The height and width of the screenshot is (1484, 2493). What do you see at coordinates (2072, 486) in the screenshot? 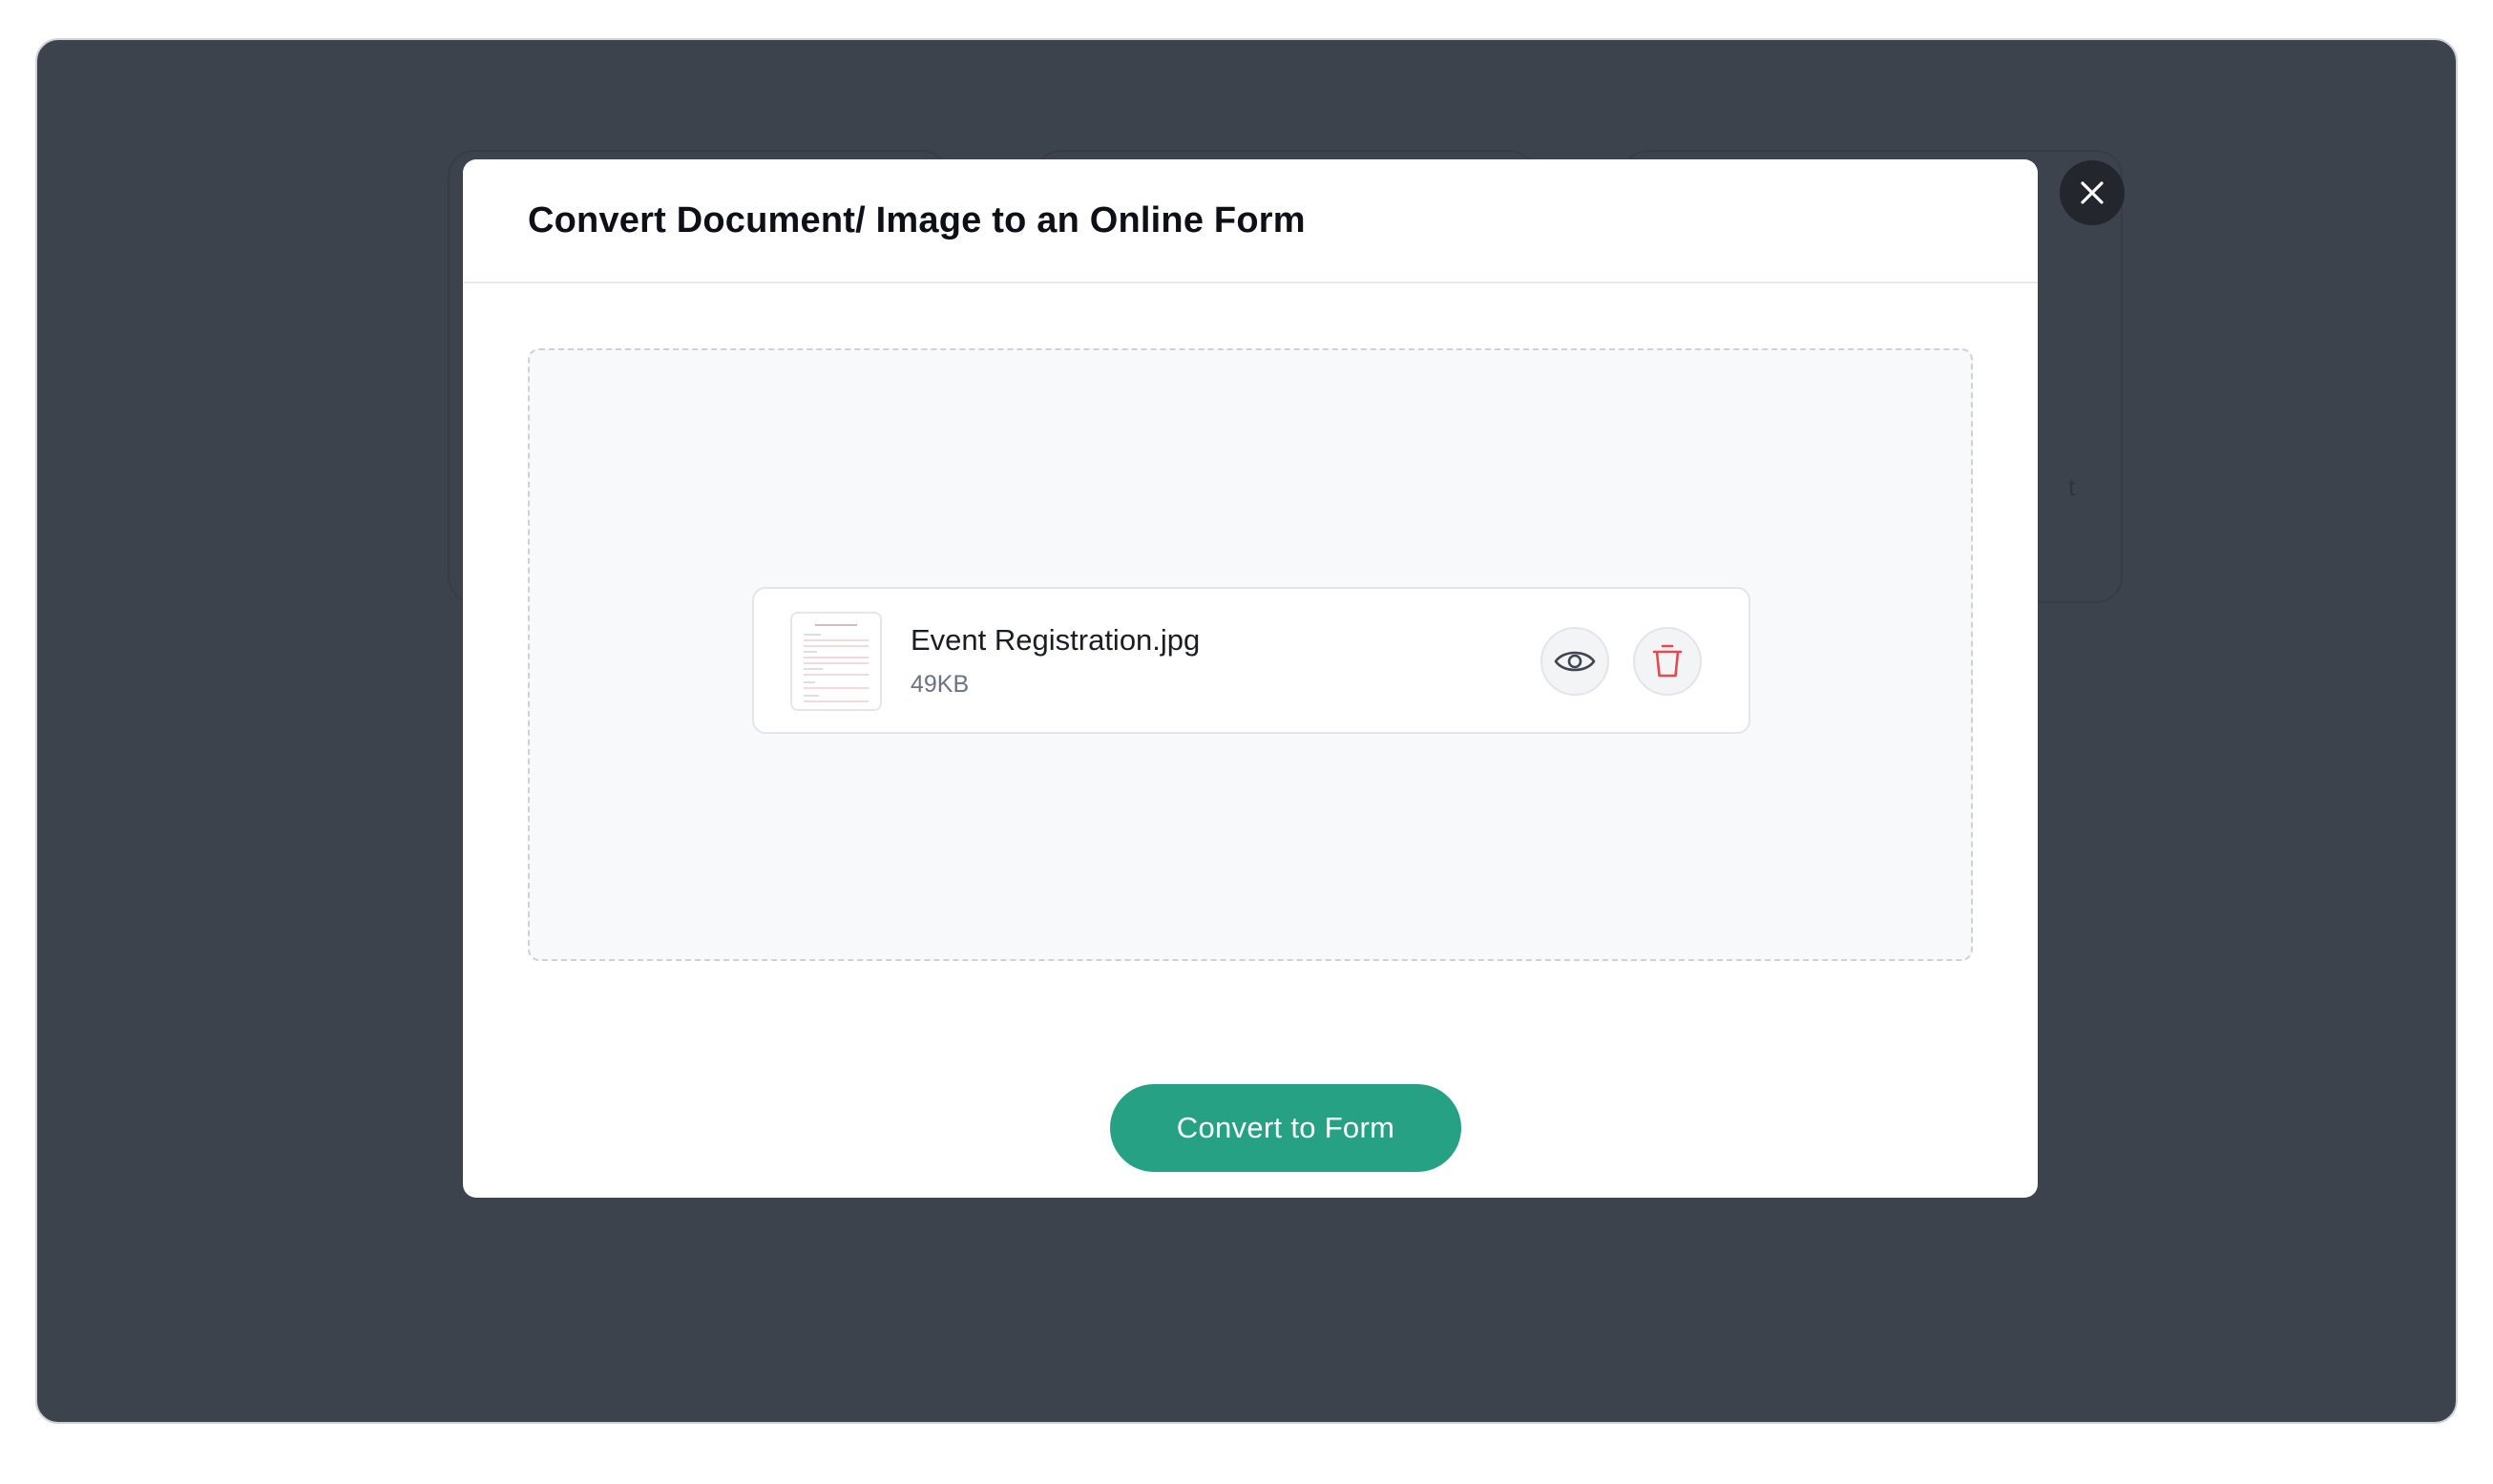
I see `background-text-fragment: t` at bounding box center [2072, 486].